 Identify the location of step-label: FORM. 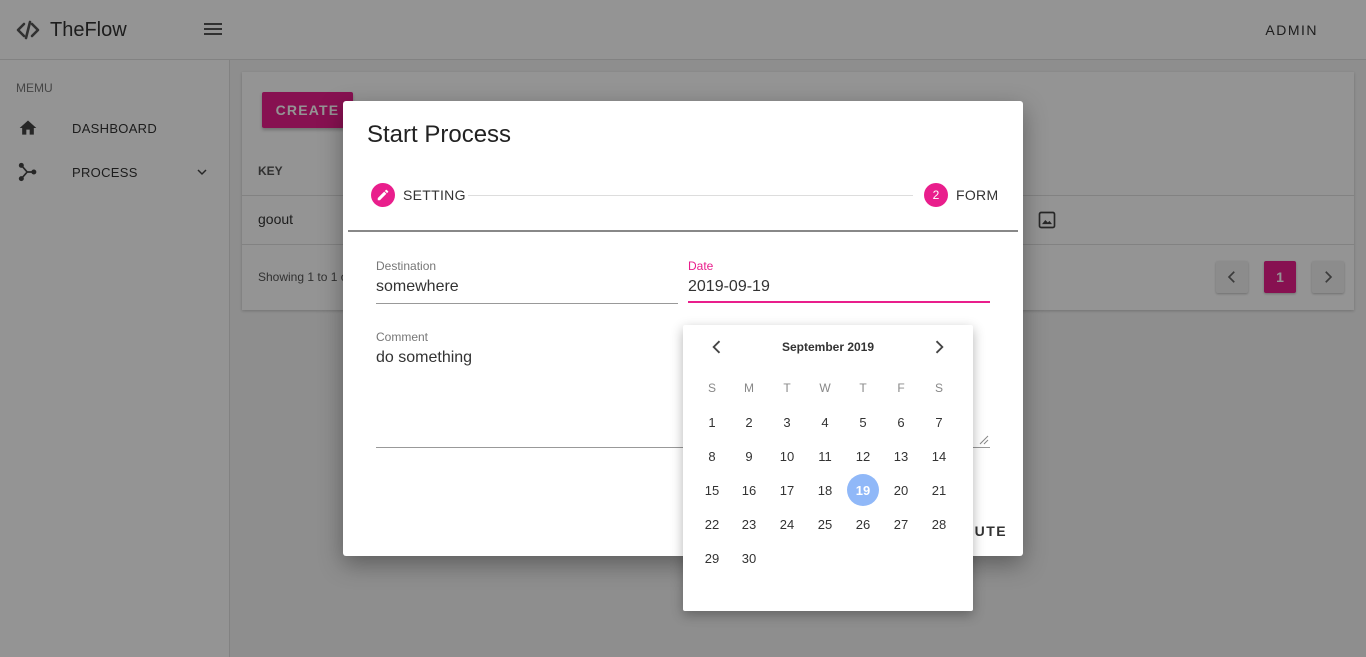
(977, 195).